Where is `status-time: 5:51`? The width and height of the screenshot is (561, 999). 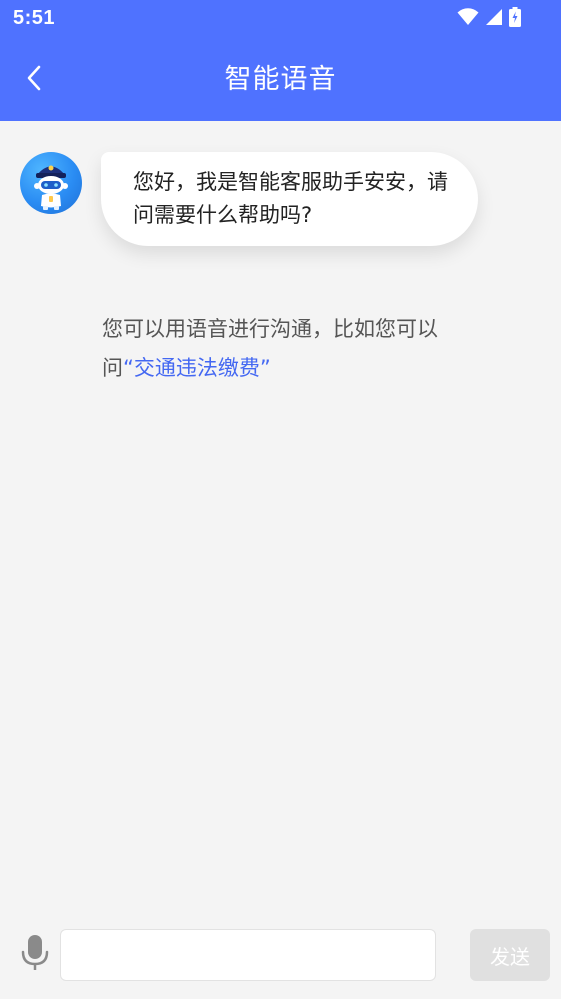 status-time: 5:51 is located at coordinates (34, 18).